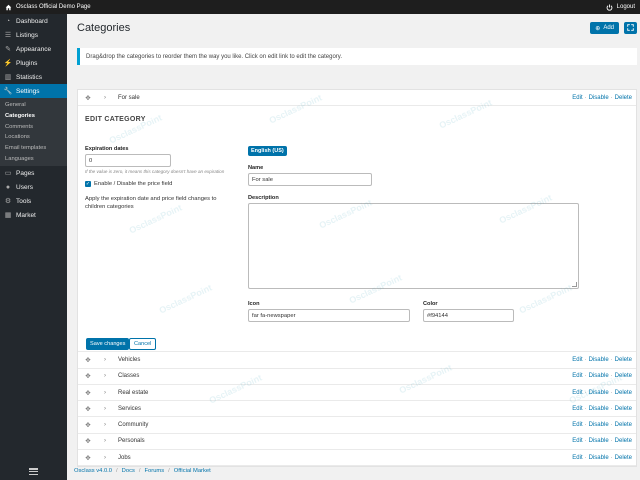 Image resolution: width=640 pixels, height=480 pixels. Describe the element at coordinates (130, 408) in the screenshot. I see `category-name: Services` at that location.